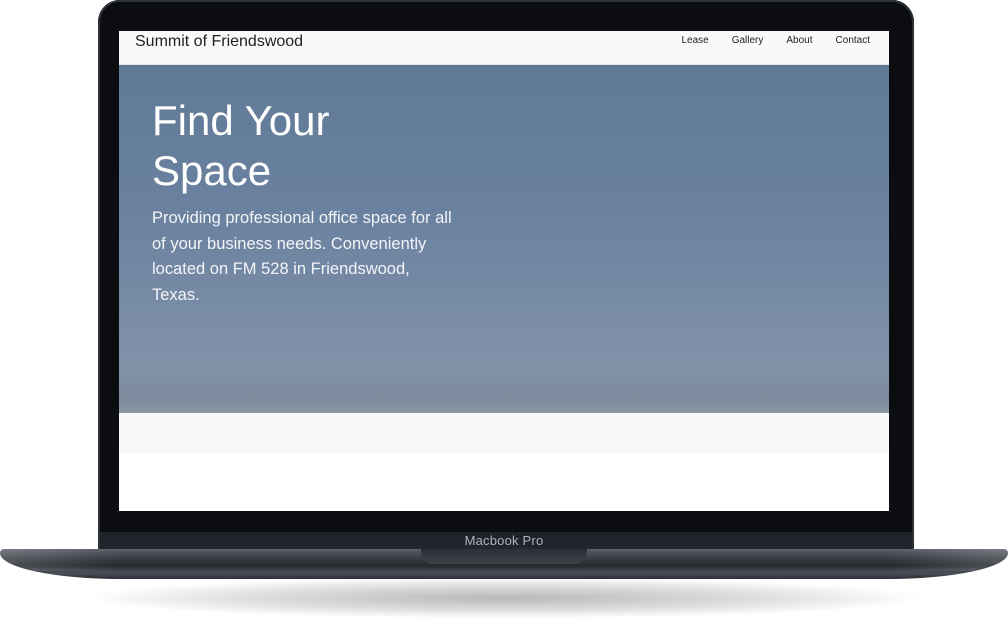 Image resolution: width=1008 pixels, height=635 pixels. What do you see at coordinates (748, 41) in the screenshot?
I see `nav-link-gallery: Gallery` at bounding box center [748, 41].